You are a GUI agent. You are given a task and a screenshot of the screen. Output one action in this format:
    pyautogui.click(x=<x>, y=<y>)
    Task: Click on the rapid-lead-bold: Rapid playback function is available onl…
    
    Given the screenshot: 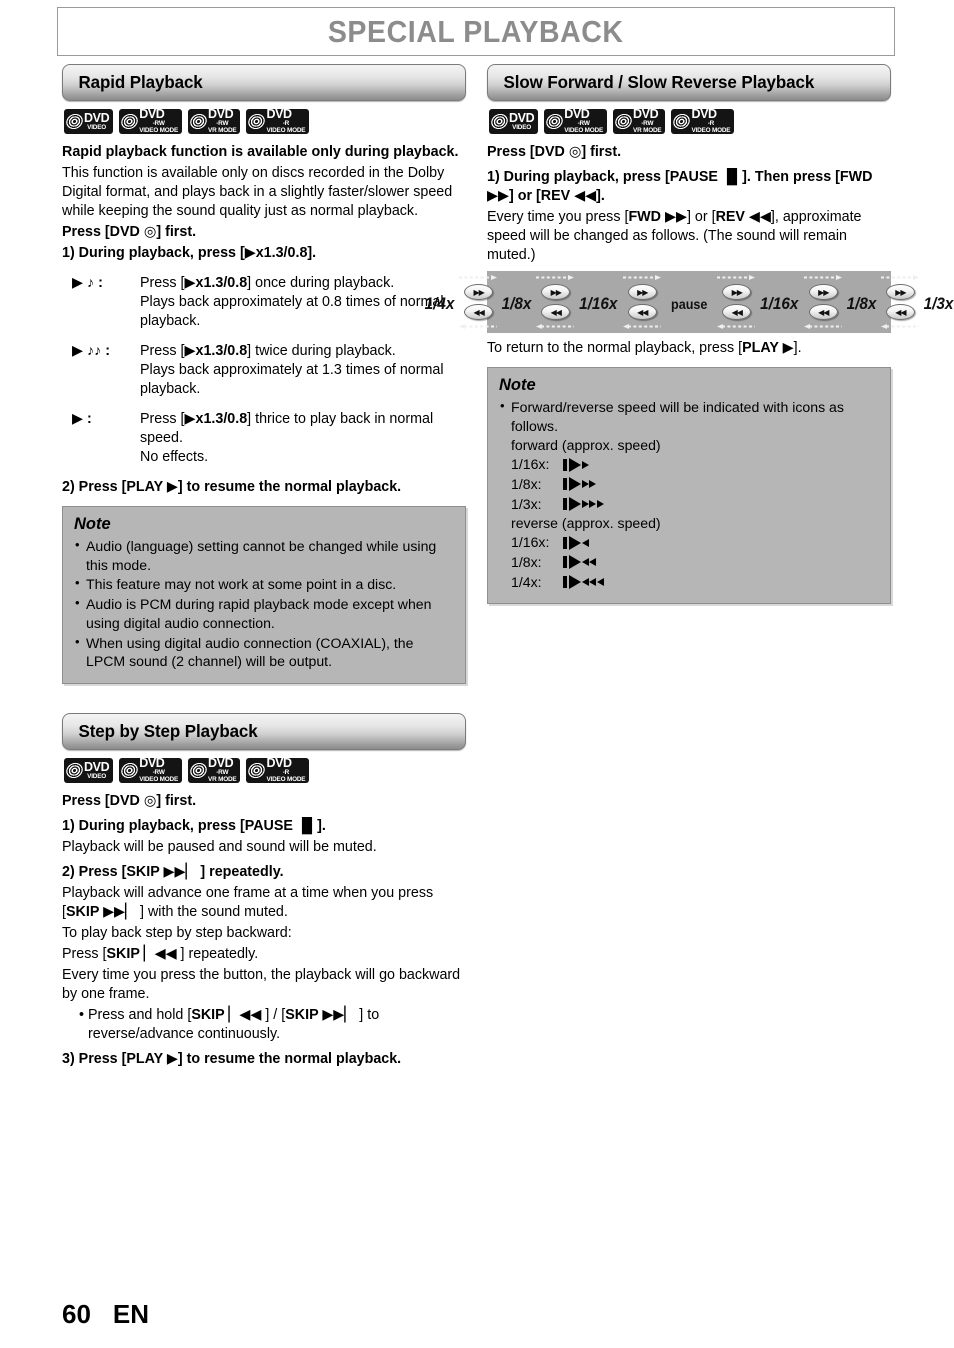 What is the action you would take?
    pyautogui.click(x=260, y=152)
    